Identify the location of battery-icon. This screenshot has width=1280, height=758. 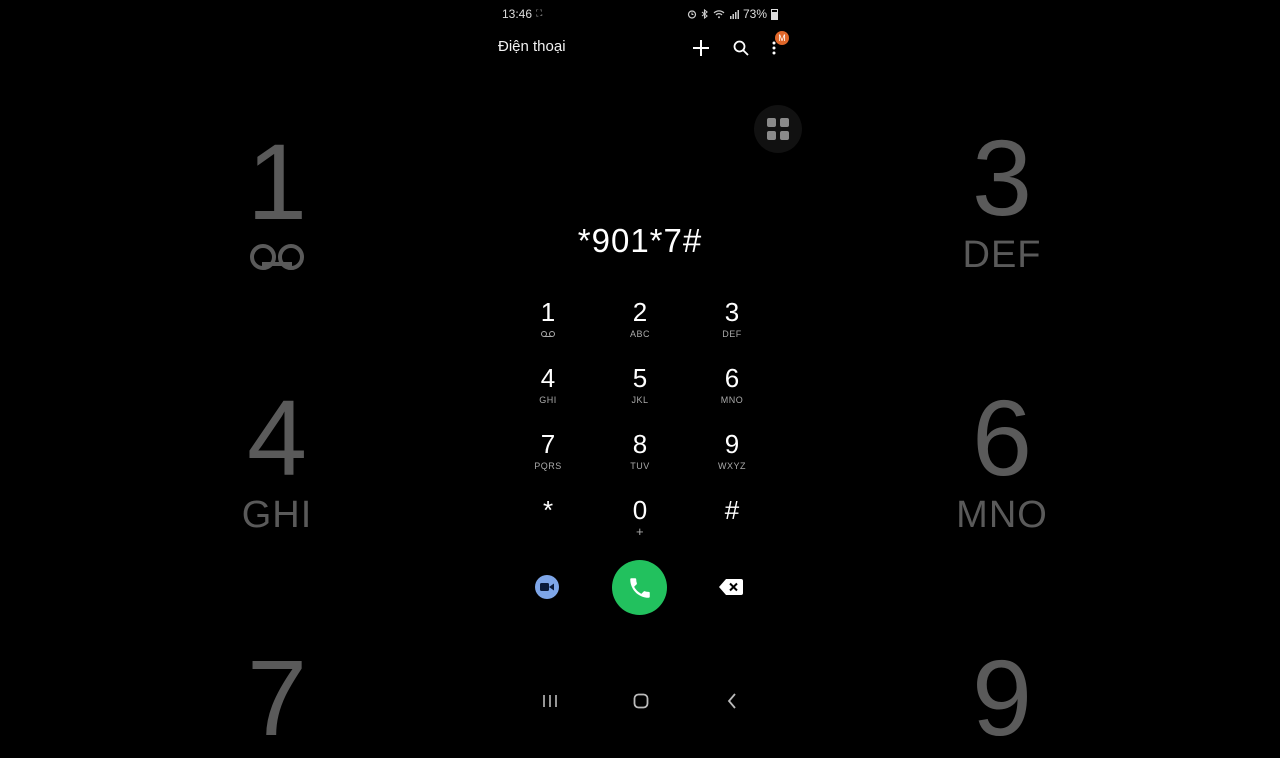
(774, 14).